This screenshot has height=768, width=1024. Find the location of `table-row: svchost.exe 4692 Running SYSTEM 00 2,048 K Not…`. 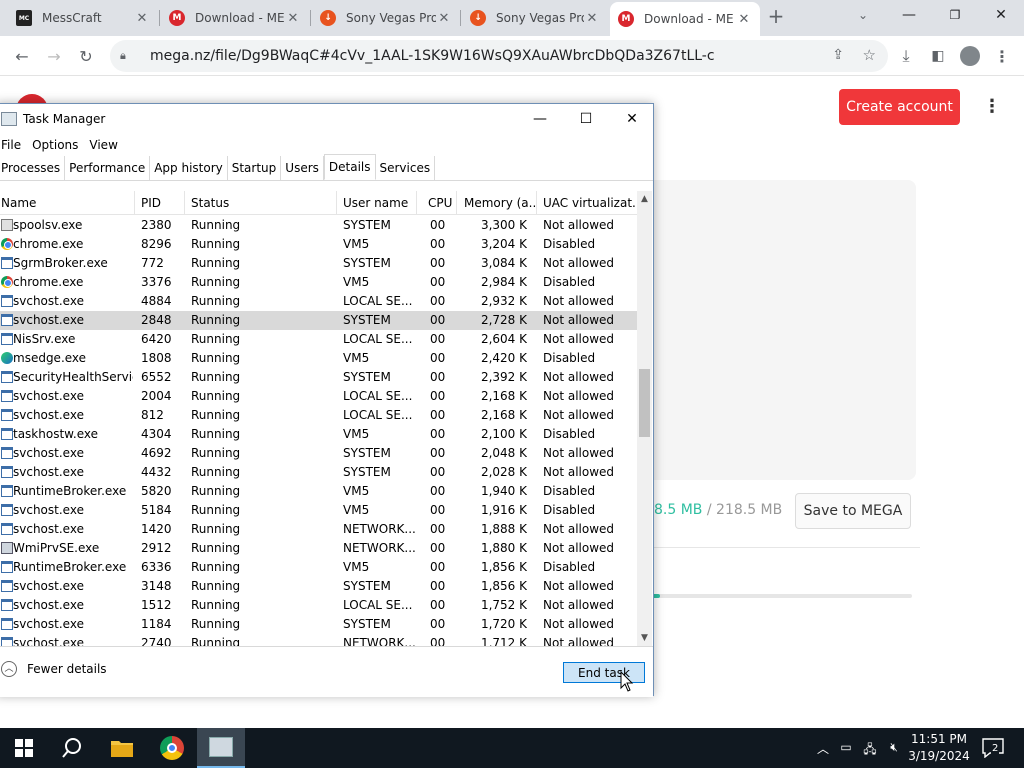

table-row: svchost.exe 4692 Running SYSTEM 00 2,048 K Not… is located at coordinates (318, 453).